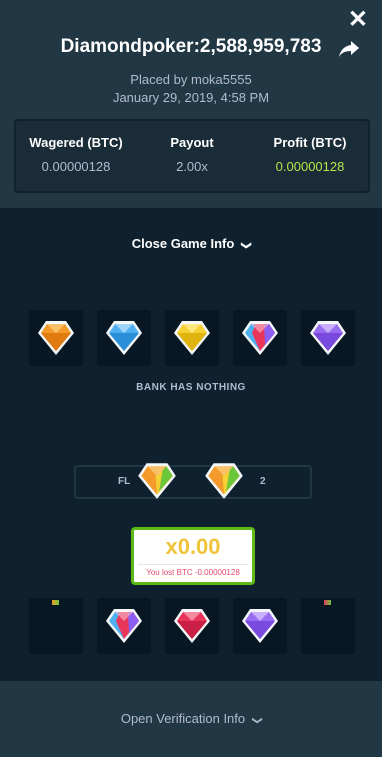 This screenshot has width=382, height=757. Describe the element at coordinates (191, 387) in the screenshot. I see `bank-status: BANK HAS NOTHING` at that location.